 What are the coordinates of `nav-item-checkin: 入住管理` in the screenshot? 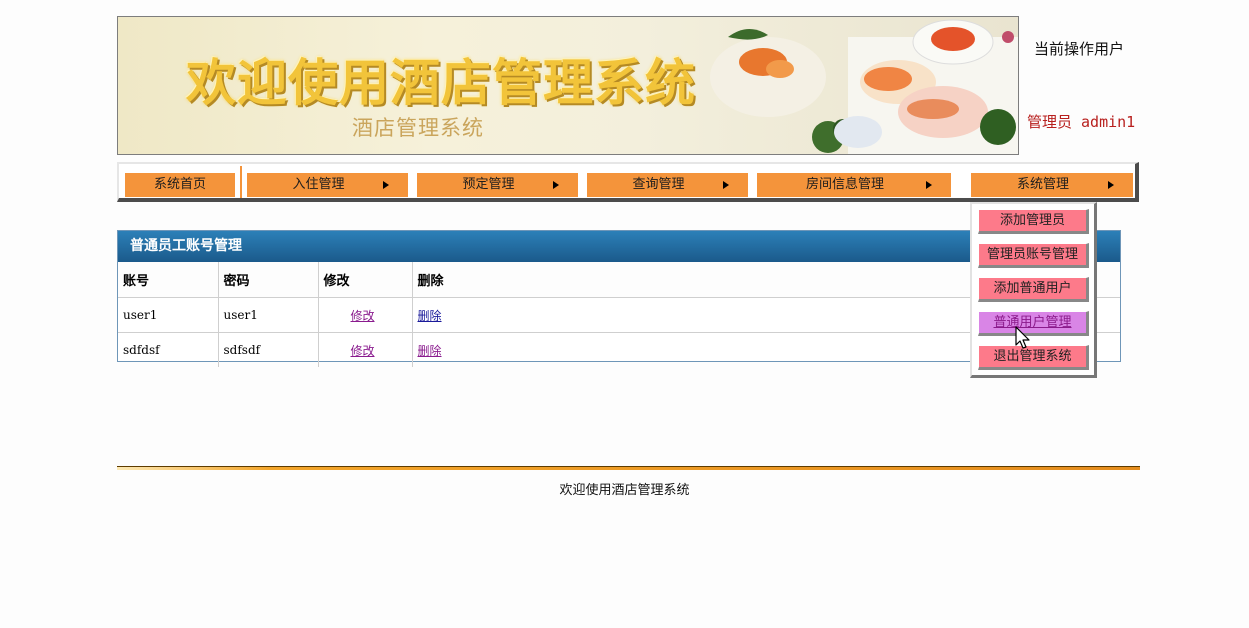 It's located at (327, 185).